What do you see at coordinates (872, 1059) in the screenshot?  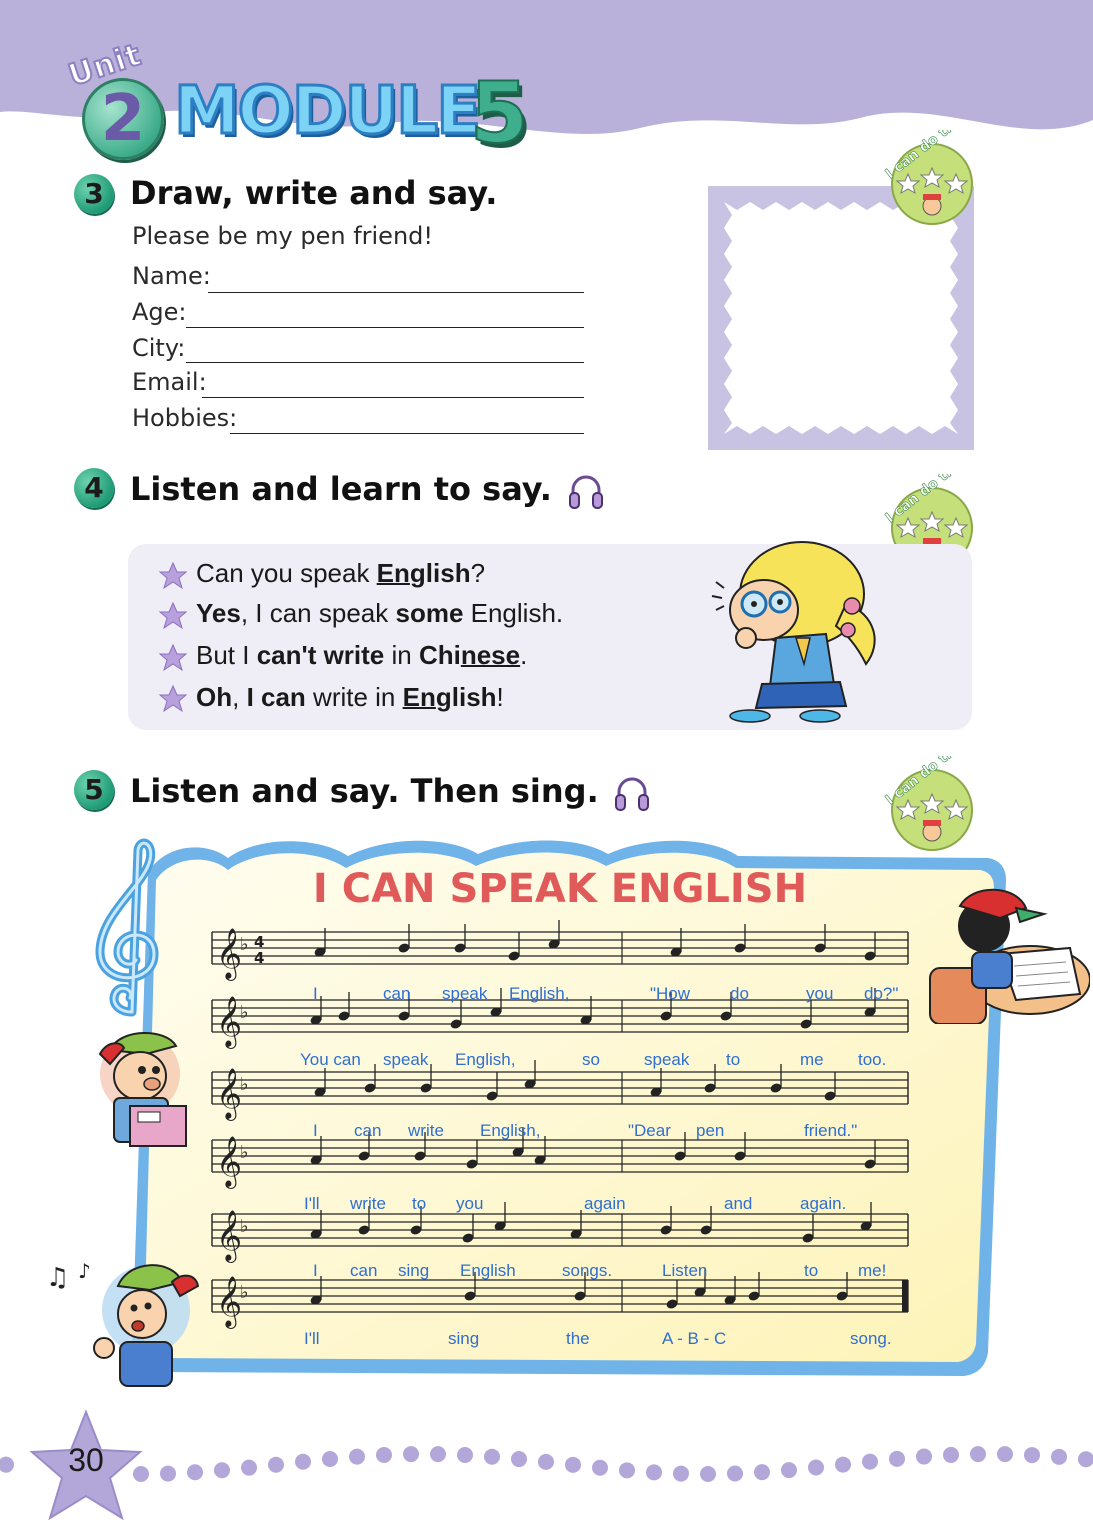 I see `lyric-word: too.` at bounding box center [872, 1059].